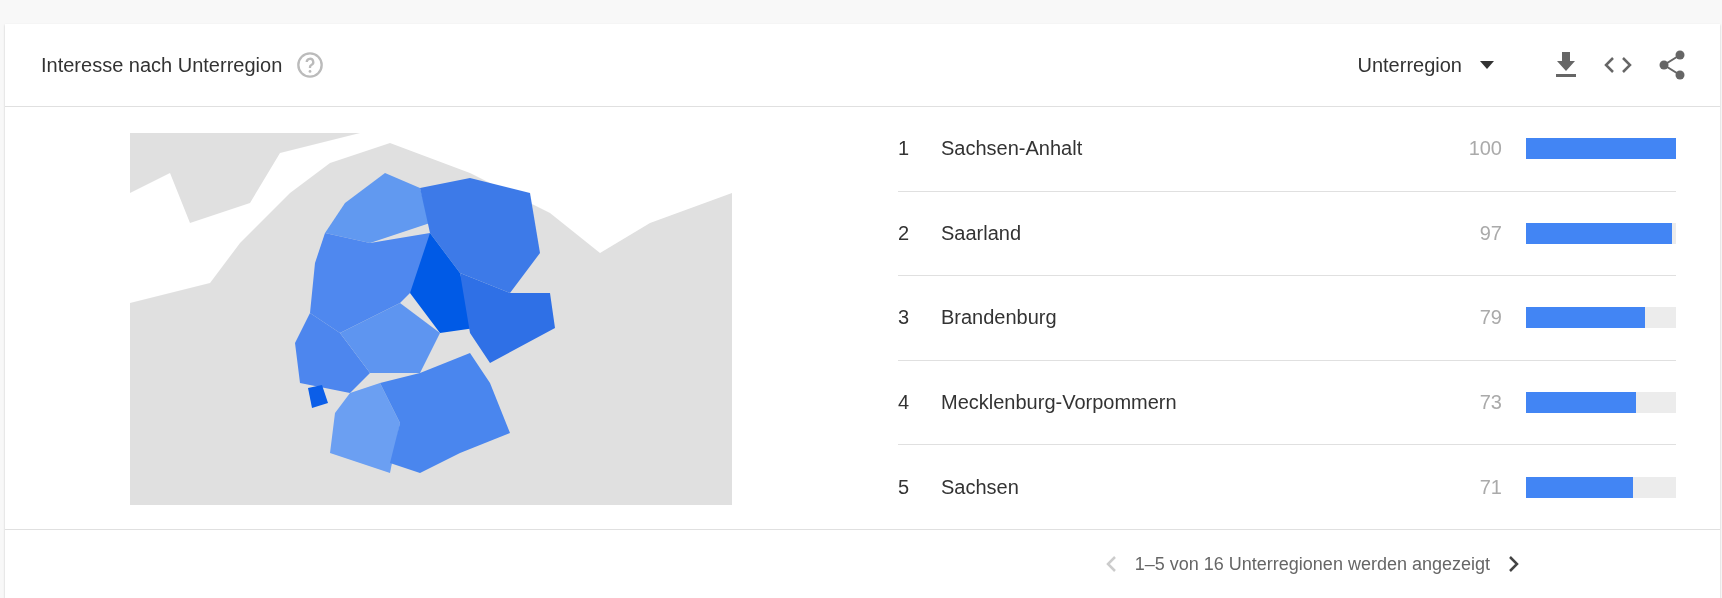 This screenshot has height=598, width=1722. Describe the element at coordinates (1484, 149) in the screenshot. I see `interest-value: 100` at that location.